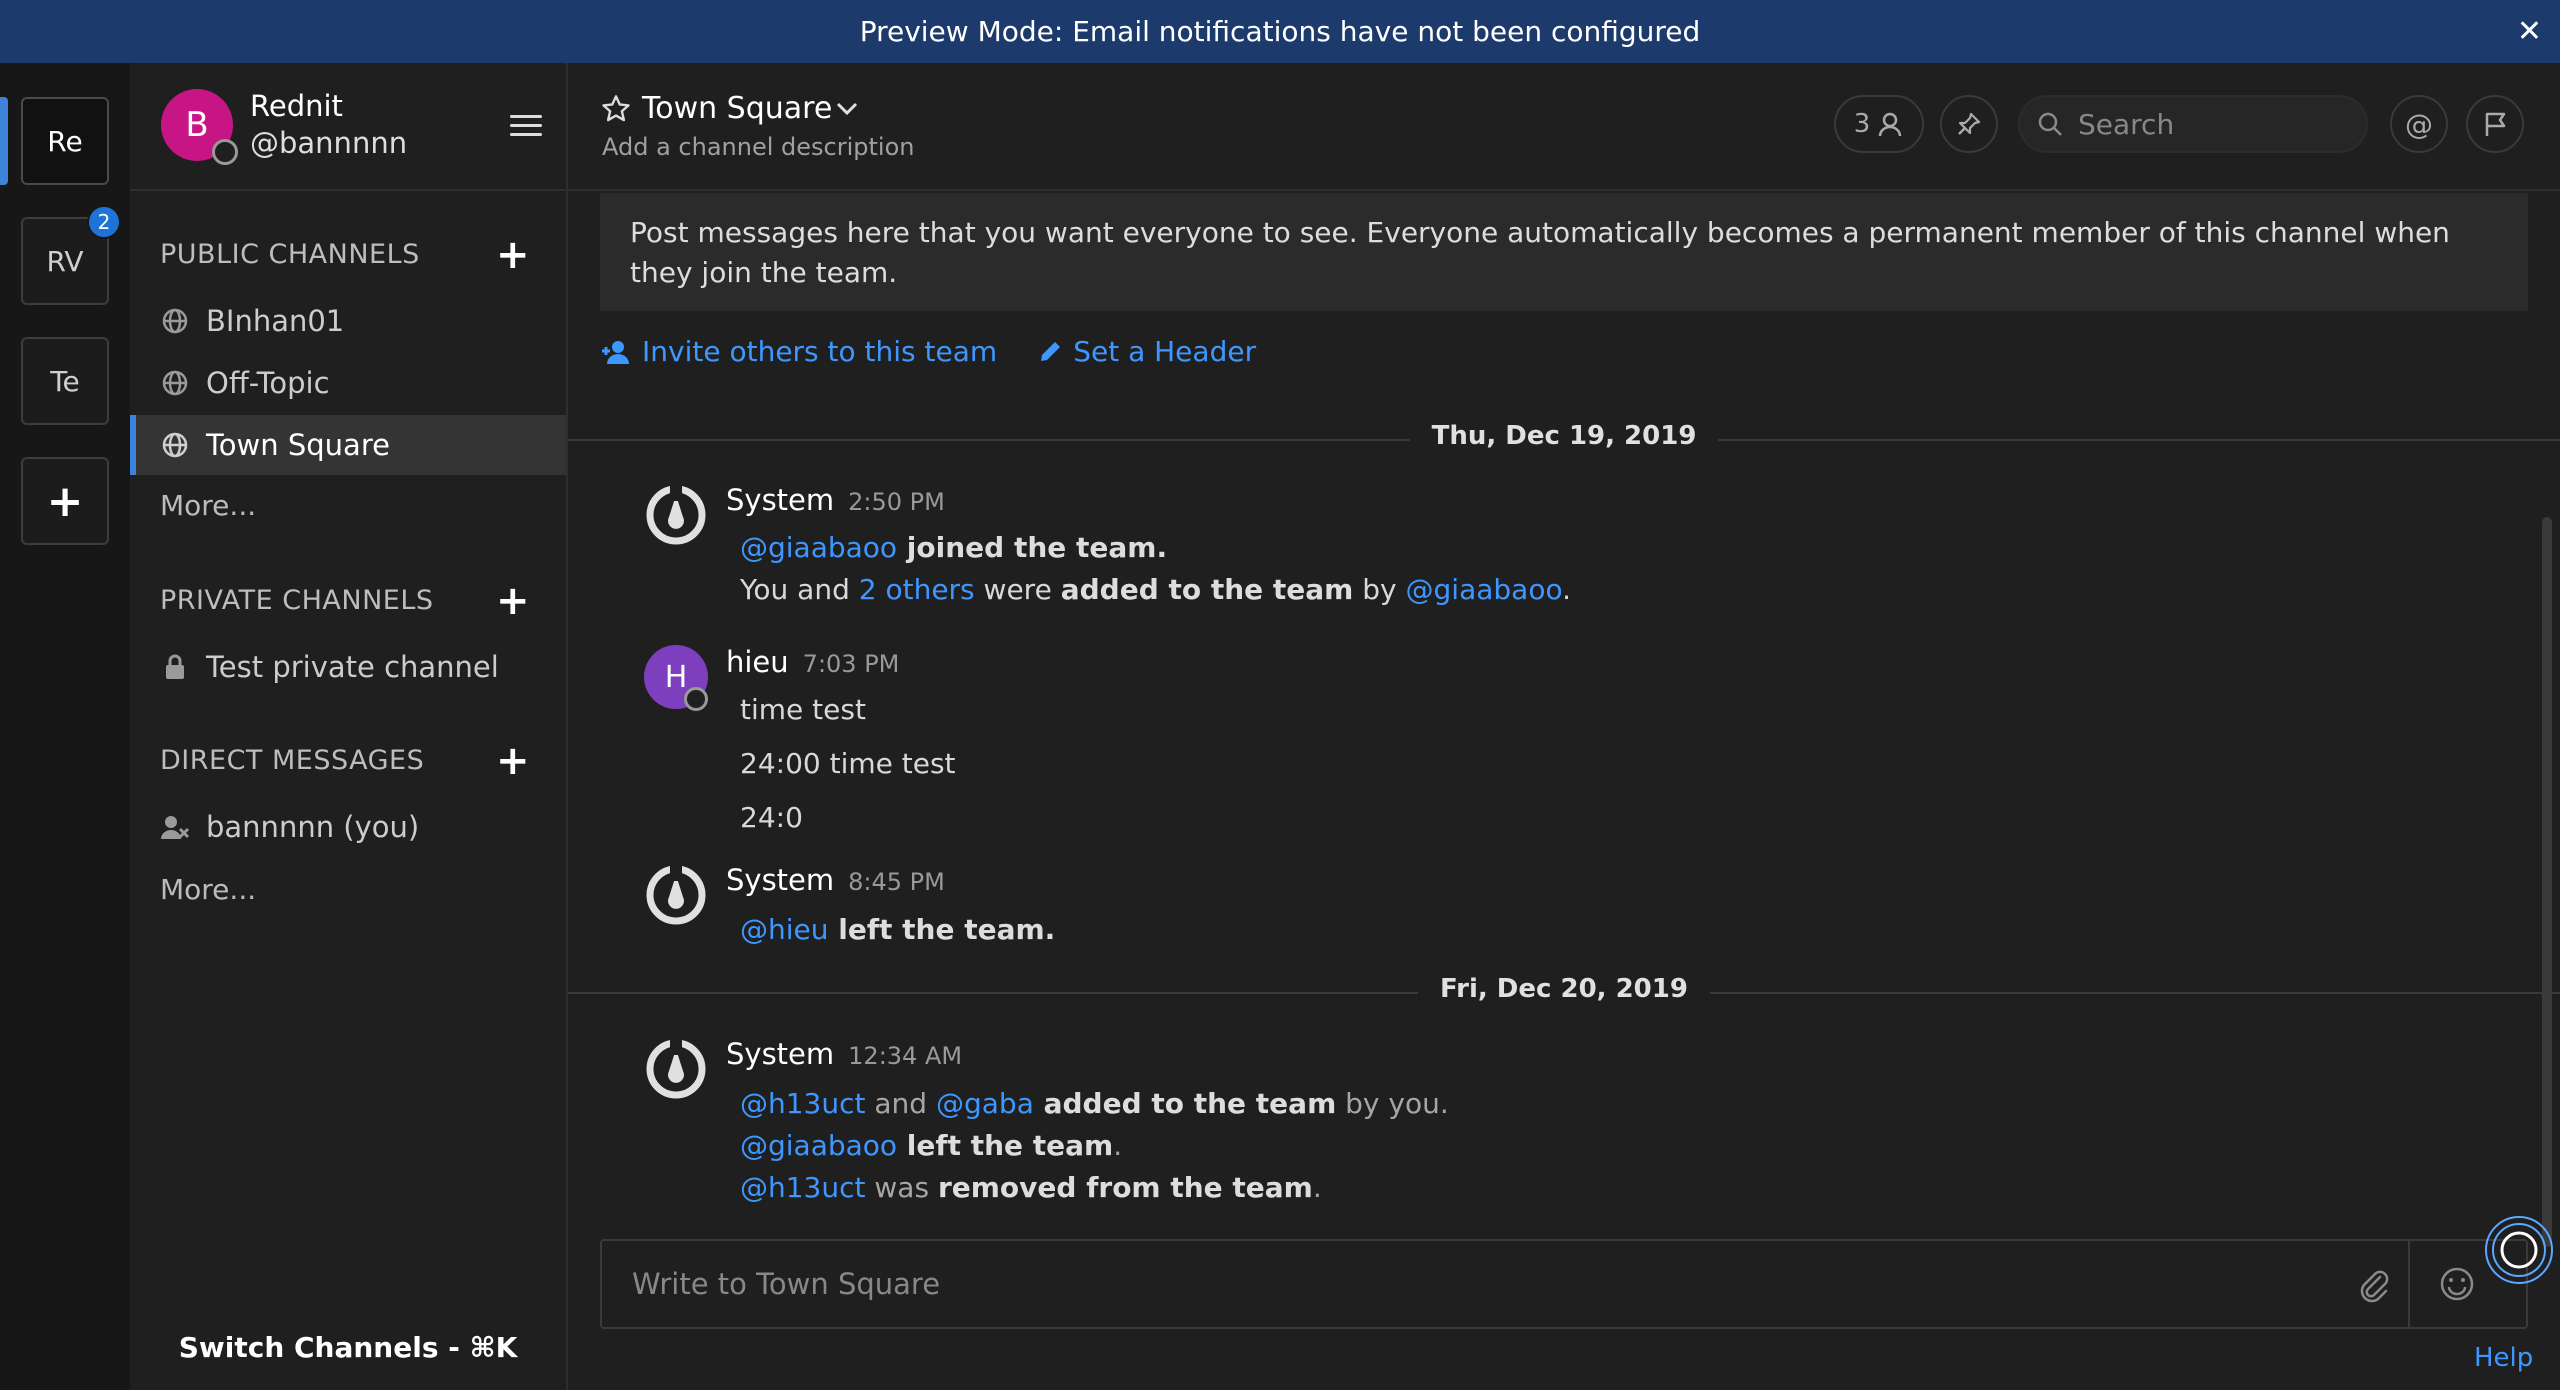 The image size is (2560, 1390). What do you see at coordinates (803, 709) in the screenshot?
I see `post-message: time test` at bounding box center [803, 709].